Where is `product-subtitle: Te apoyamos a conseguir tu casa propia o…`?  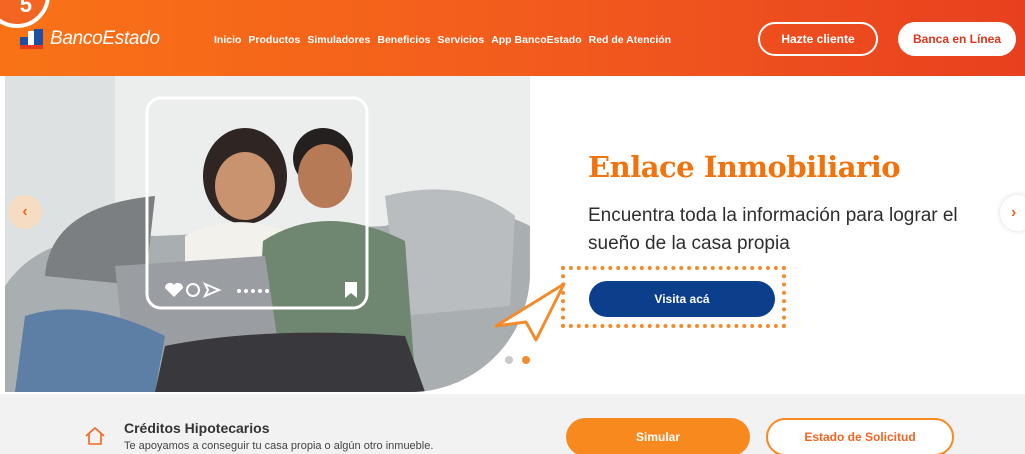
product-subtitle: Te apoyamos a conseguir tu casa propia o… is located at coordinates (279, 446).